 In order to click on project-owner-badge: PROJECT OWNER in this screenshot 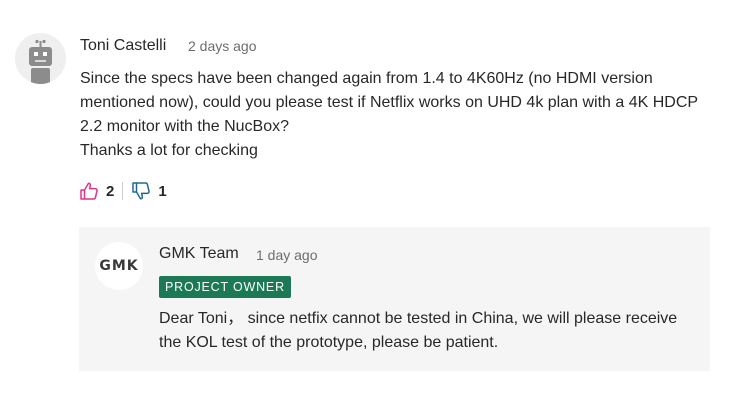, I will do `click(225, 287)`.